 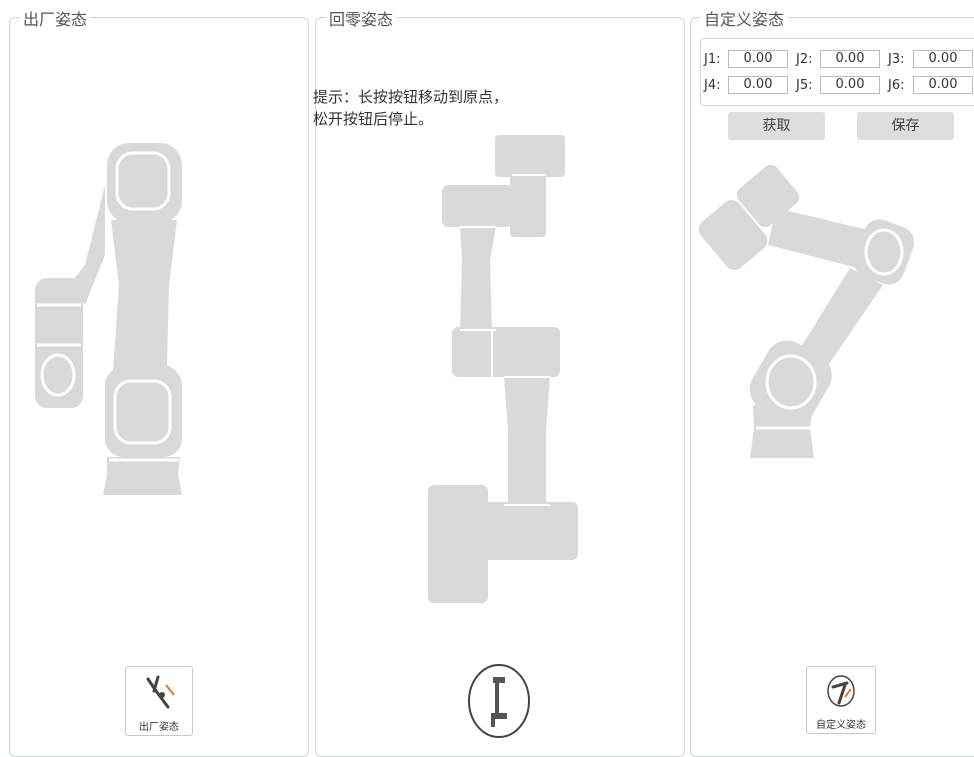 What do you see at coordinates (410, 108) in the screenshot?
I see `zero-pose-hint: 提示：长按按钮移动到原点， 松开按钮后停止。` at bounding box center [410, 108].